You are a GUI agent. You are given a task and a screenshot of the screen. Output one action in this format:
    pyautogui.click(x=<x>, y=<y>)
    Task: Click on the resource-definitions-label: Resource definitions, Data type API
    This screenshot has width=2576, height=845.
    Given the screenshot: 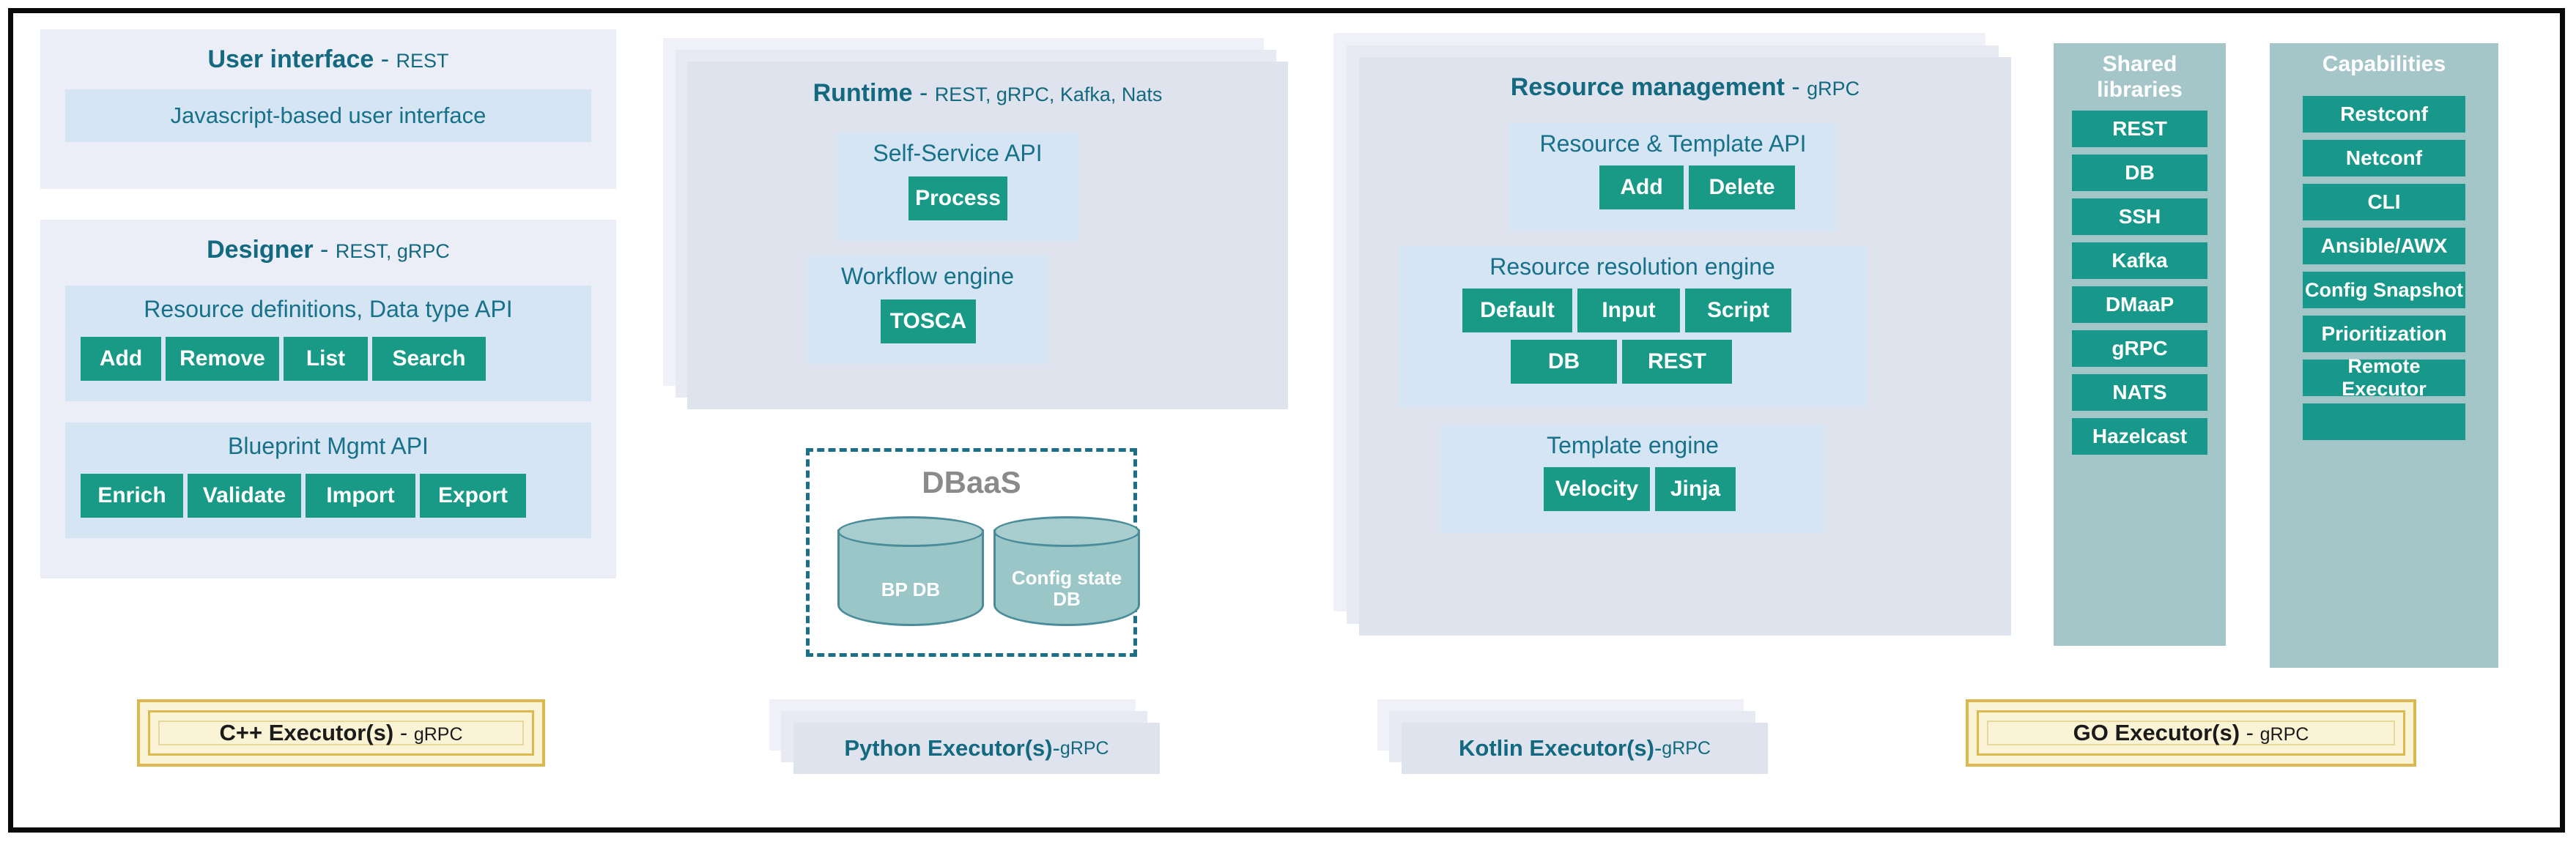 What is the action you would take?
    pyautogui.click(x=328, y=309)
    